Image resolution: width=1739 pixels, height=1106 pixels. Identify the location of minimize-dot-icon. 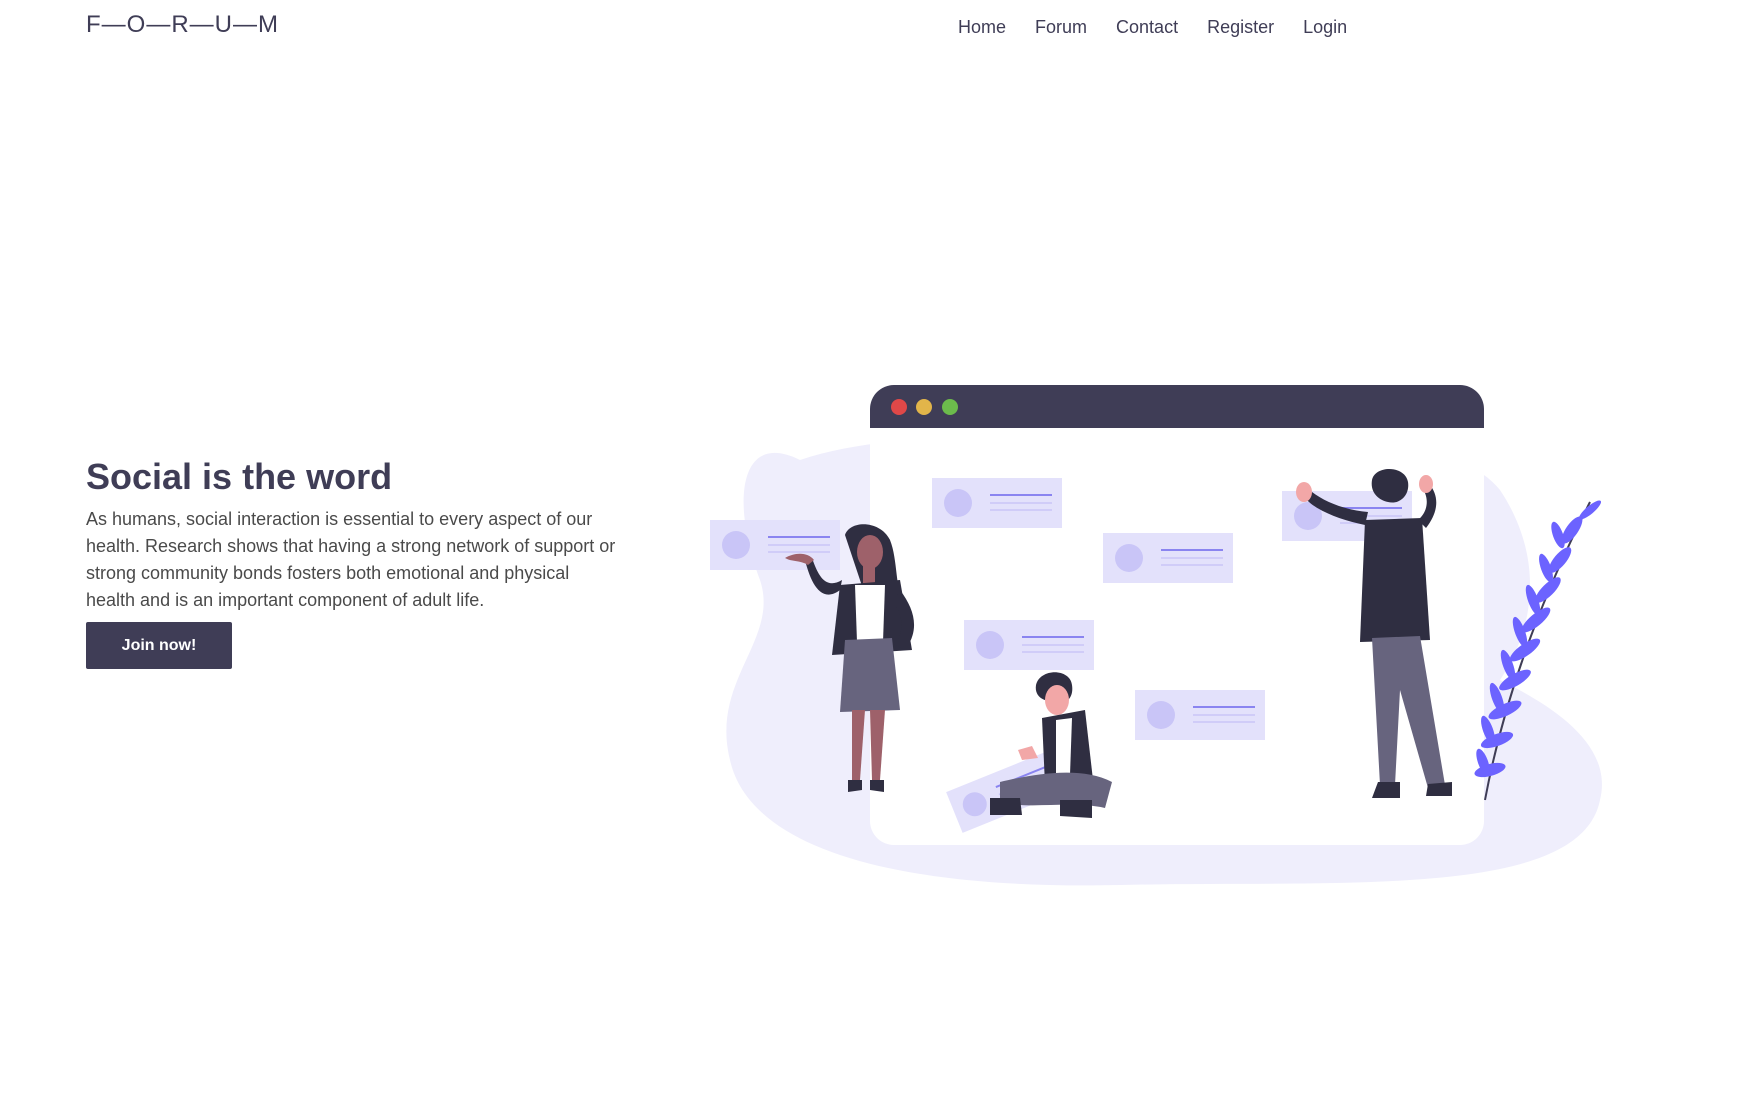
(924, 407).